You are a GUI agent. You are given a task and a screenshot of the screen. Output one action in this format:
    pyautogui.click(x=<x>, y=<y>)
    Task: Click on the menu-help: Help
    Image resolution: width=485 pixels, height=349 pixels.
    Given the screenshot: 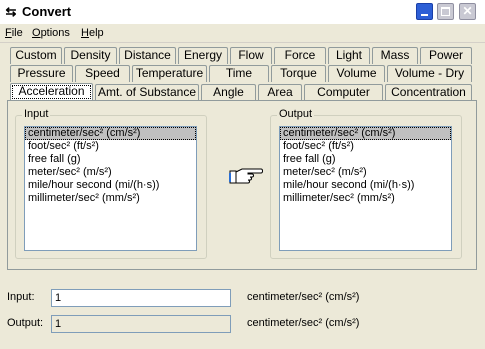 What is the action you would take?
    pyautogui.click(x=92, y=33)
    